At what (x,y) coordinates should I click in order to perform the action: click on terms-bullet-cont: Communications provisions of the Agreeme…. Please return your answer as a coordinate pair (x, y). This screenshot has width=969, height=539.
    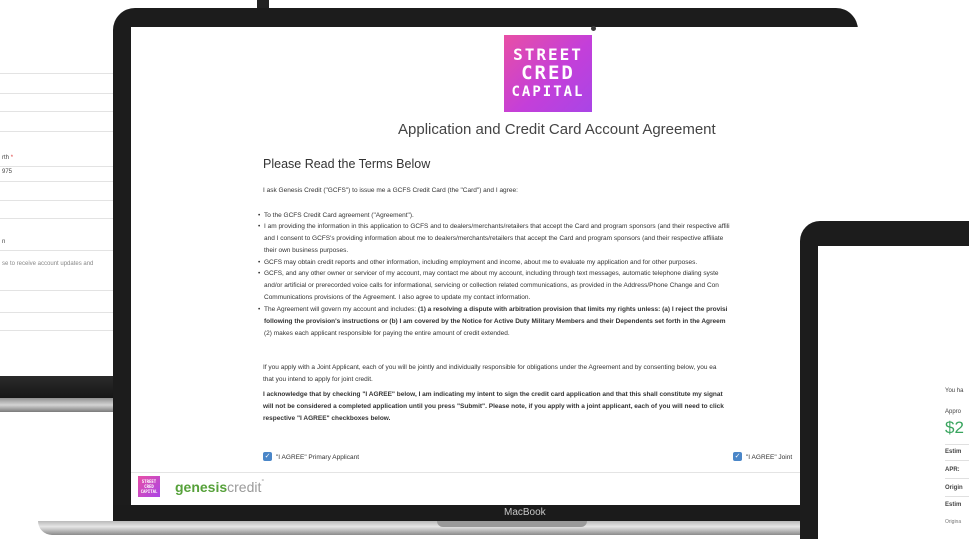
    Looking at the image, I should click on (397, 297).